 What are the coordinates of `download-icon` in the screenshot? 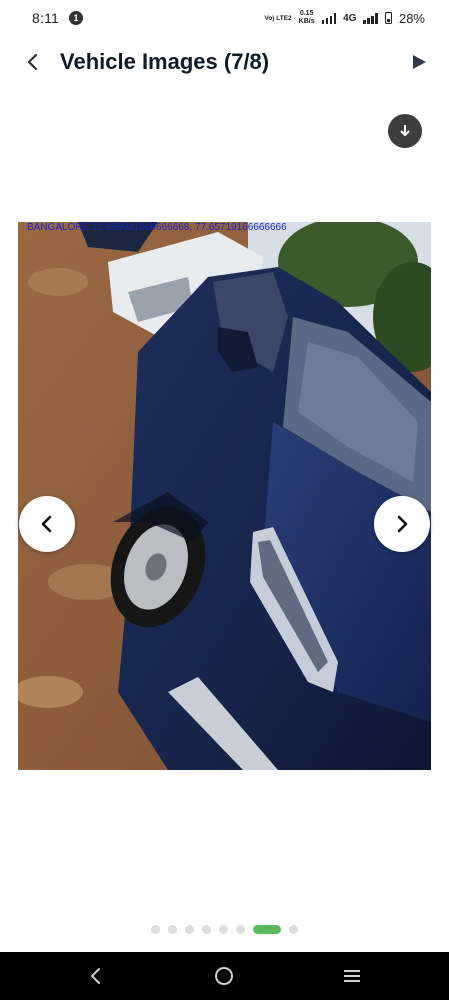 It's located at (405, 130).